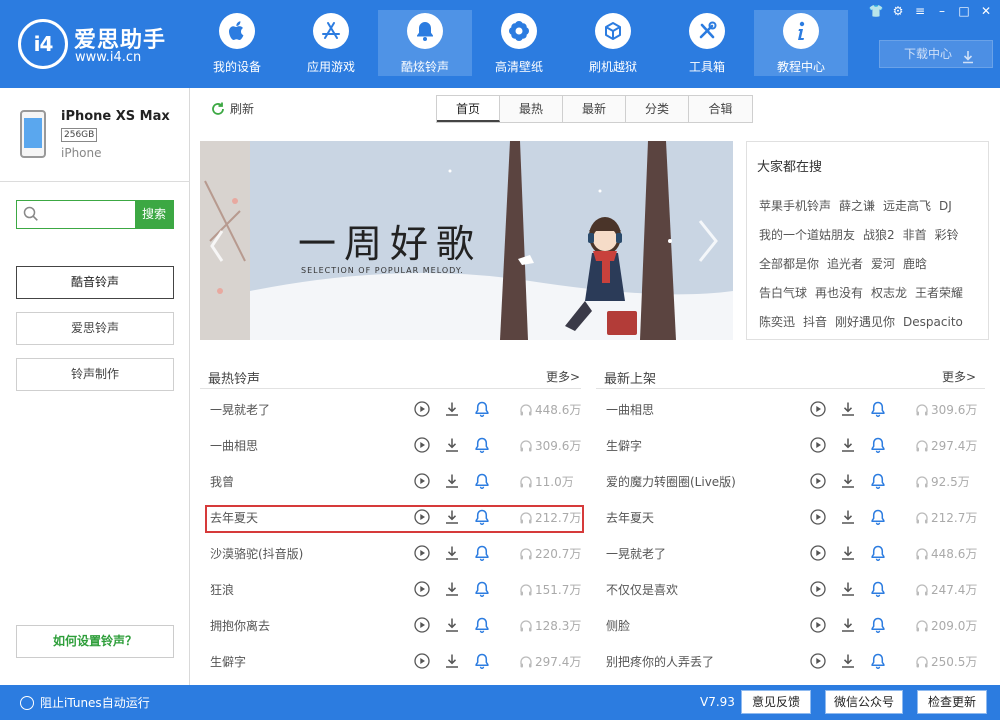 The width and height of the screenshot is (1000, 720). I want to click on keyword-link: 非首, so click(915, 235).